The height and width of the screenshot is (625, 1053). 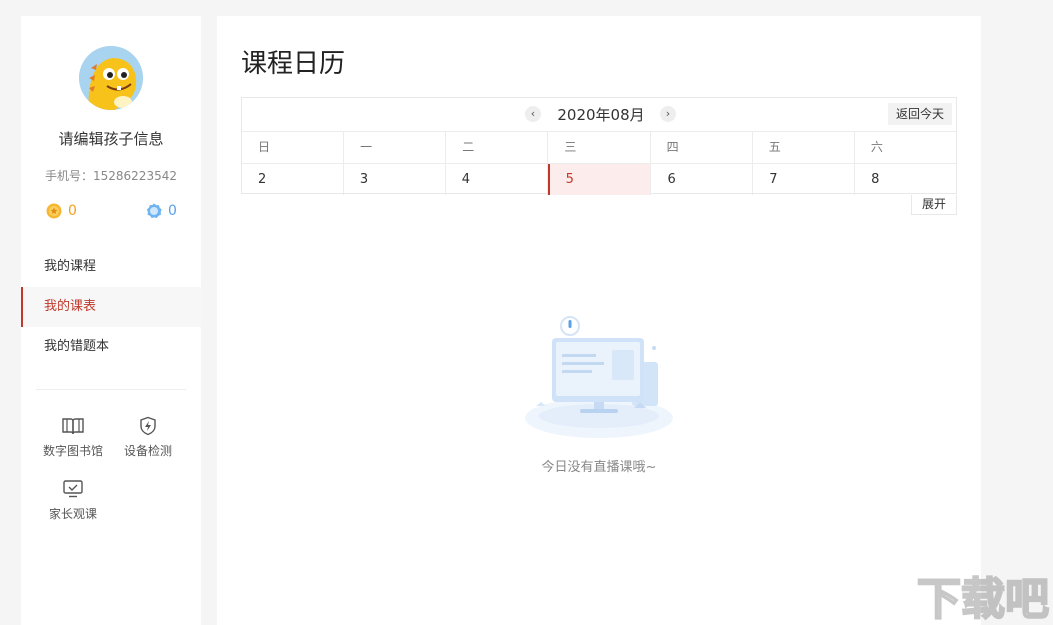 What do you see at coordinates (72, 514) in the screenshot?
I see `parent-watch-label: 家长观课` at bounding box center [72, 514].